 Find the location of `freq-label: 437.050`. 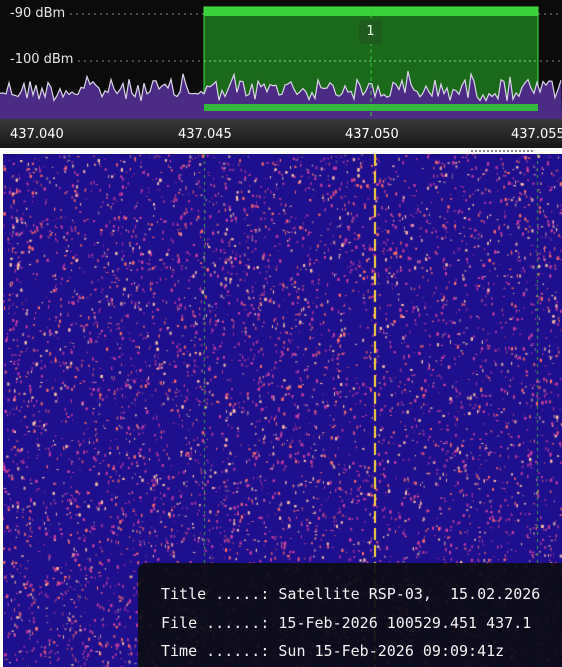

freq-label: 437.050 is located at coordinates (372, 134).